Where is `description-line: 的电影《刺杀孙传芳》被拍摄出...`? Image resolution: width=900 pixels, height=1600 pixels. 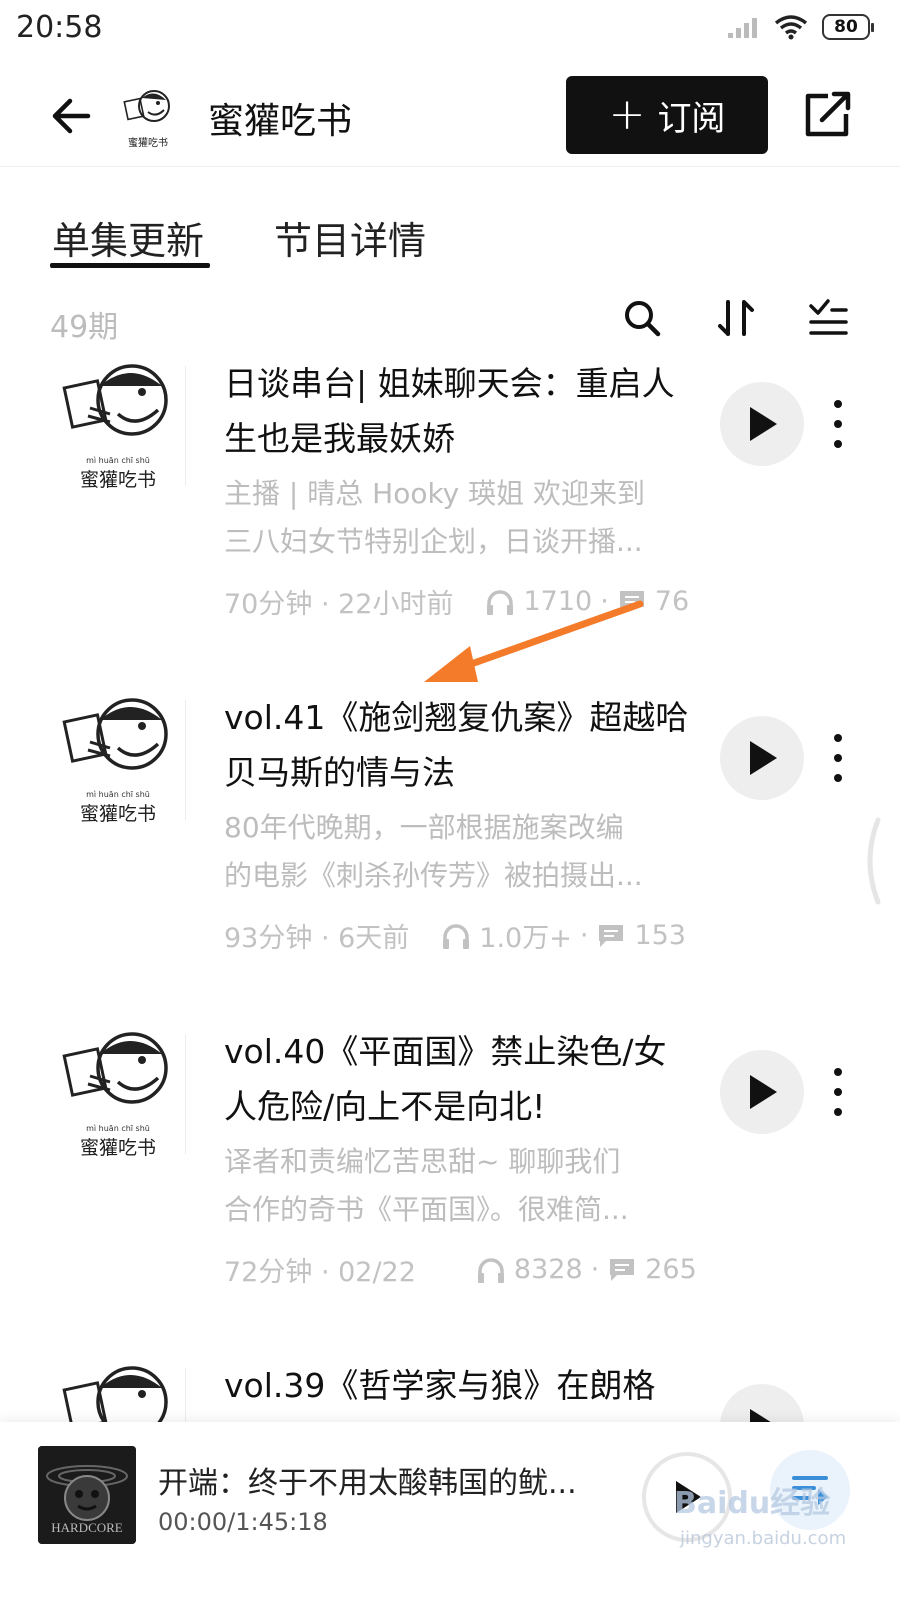
description-line: 的电影《刺杀孙传芳》被拍摄出... is located at coordinates (433, 875).